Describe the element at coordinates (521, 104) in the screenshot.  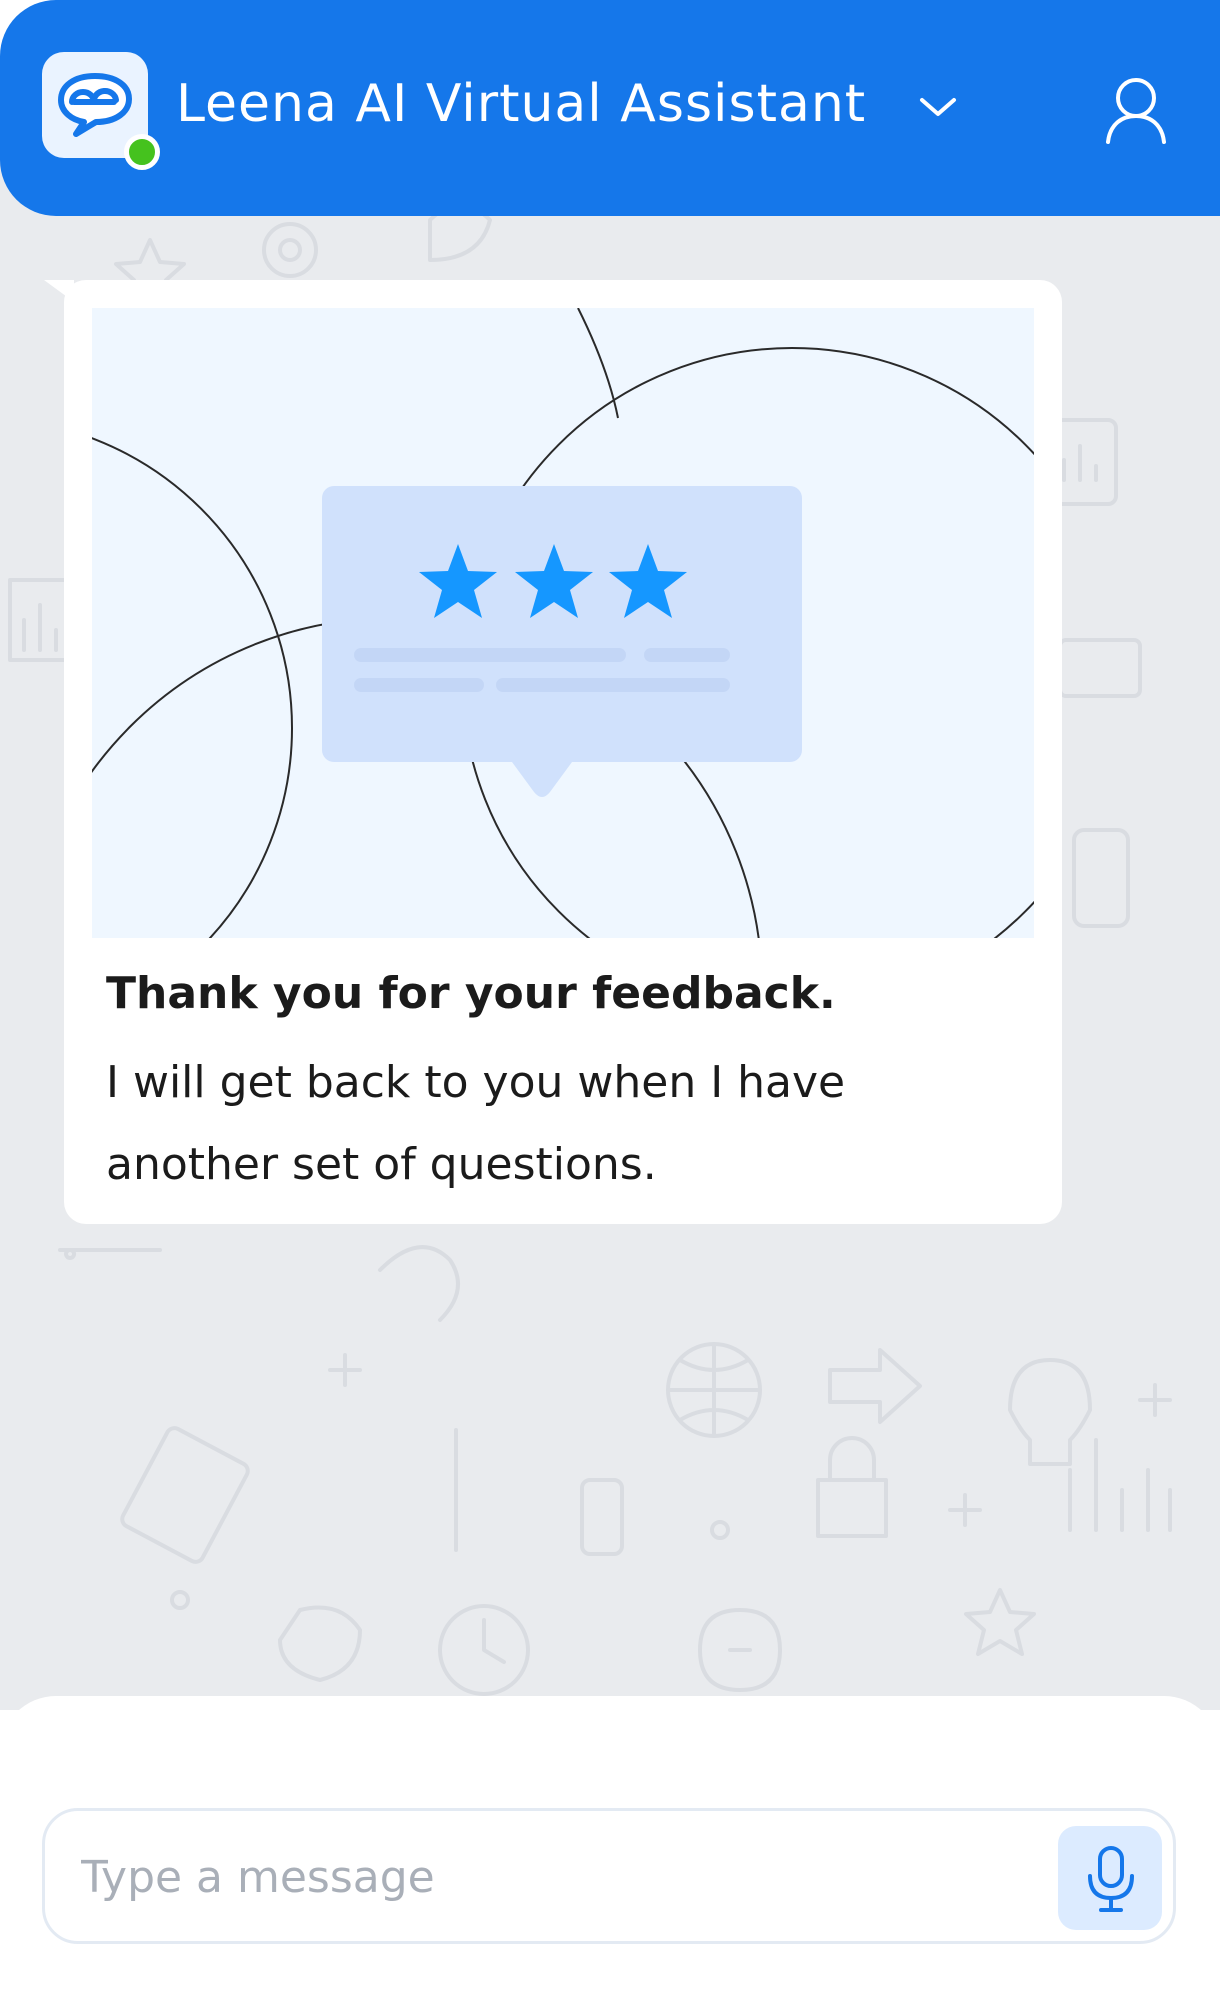
I see `header-title: Leena AI Virtual Assistant` at that location.